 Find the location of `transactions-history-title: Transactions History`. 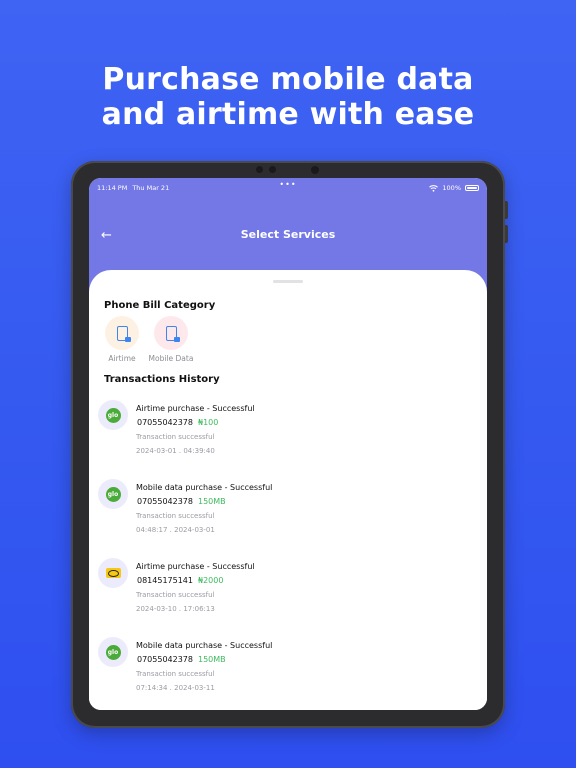

transactions-history-title: Transactions History is located at coordinates (162, 379).